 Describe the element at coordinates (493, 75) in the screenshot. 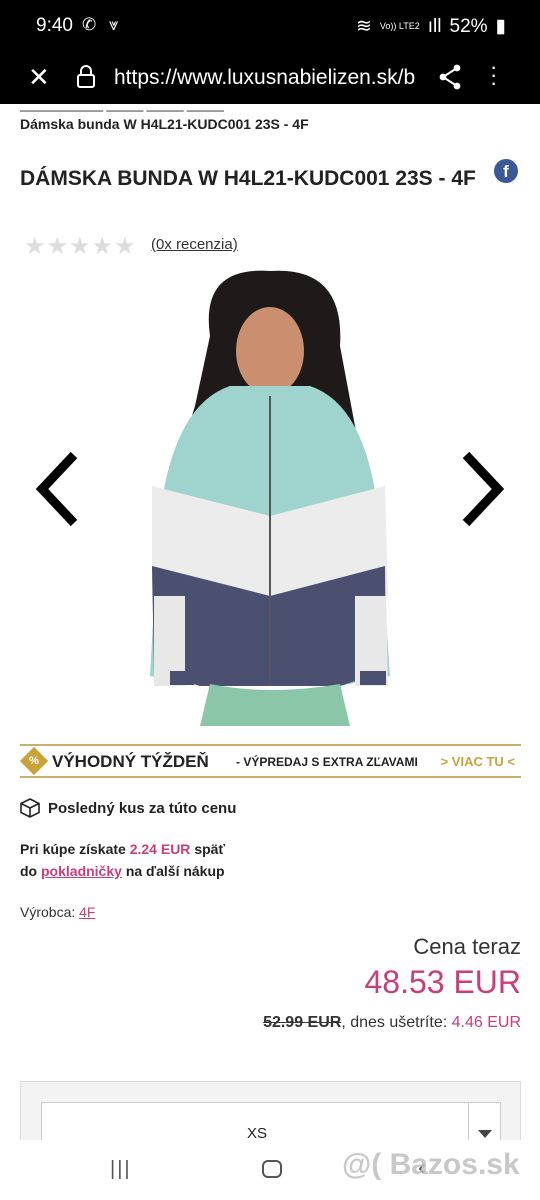

I see `overflow-menu-icon: · · ·` at that location.